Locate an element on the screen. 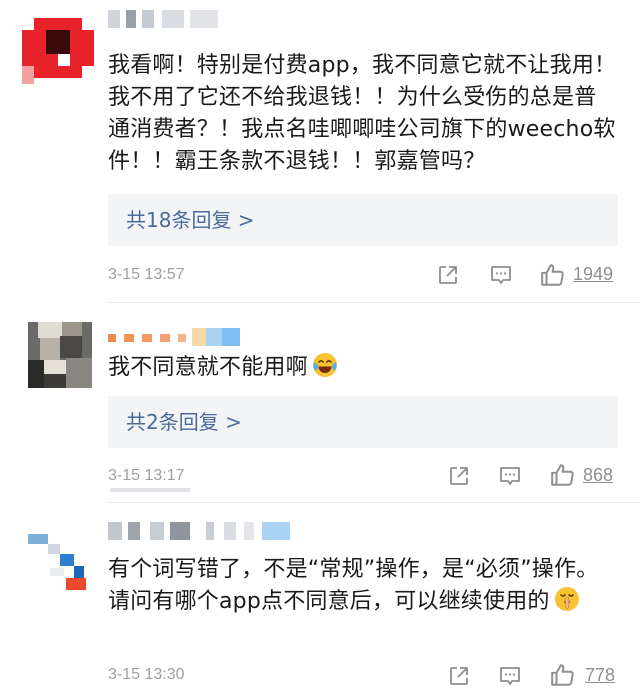 The width and height of the screenshot is (640, 694). timestamp: 3-15 13:30 is located at coordinates (146, 674).